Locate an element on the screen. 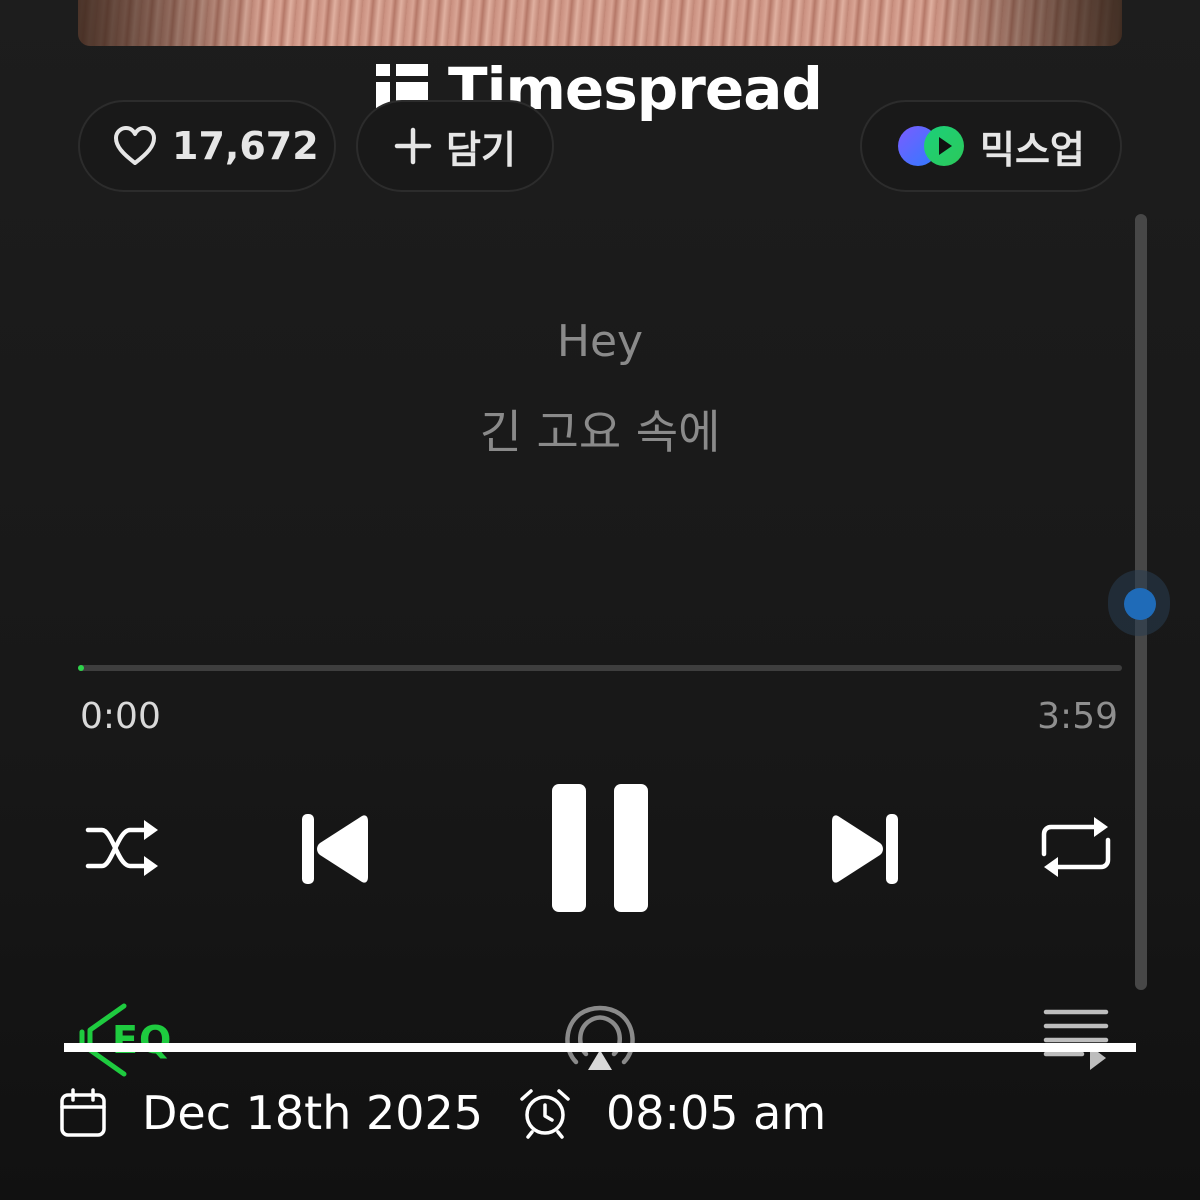  heart-icon is located at coordinates (135, 145).